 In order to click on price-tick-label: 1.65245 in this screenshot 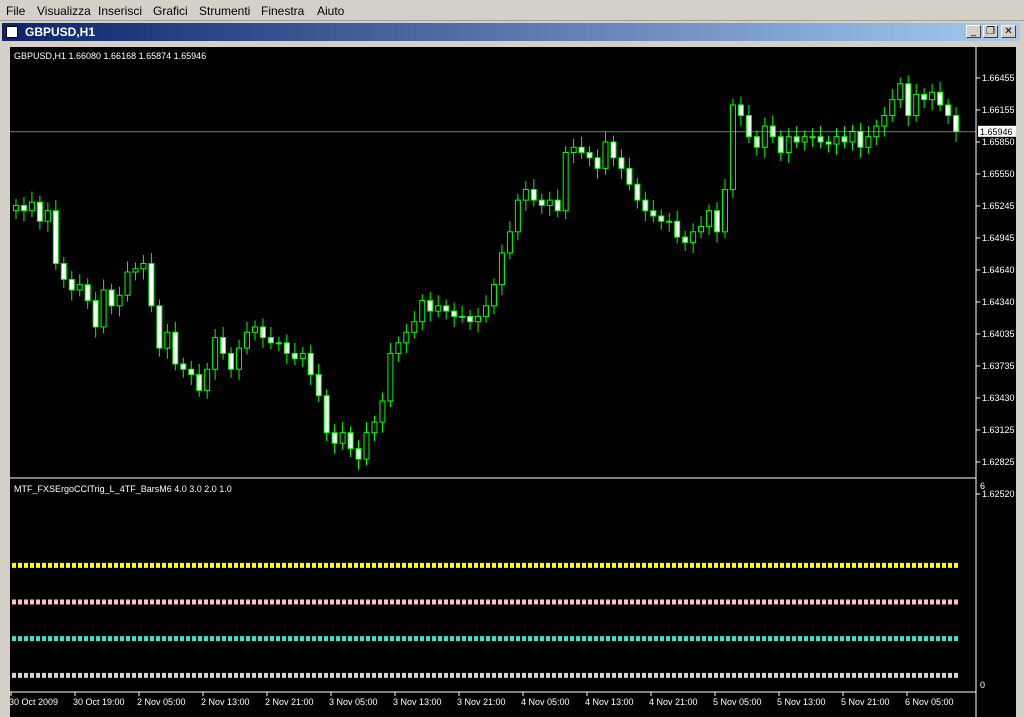, I will do `click(998, 206)`.